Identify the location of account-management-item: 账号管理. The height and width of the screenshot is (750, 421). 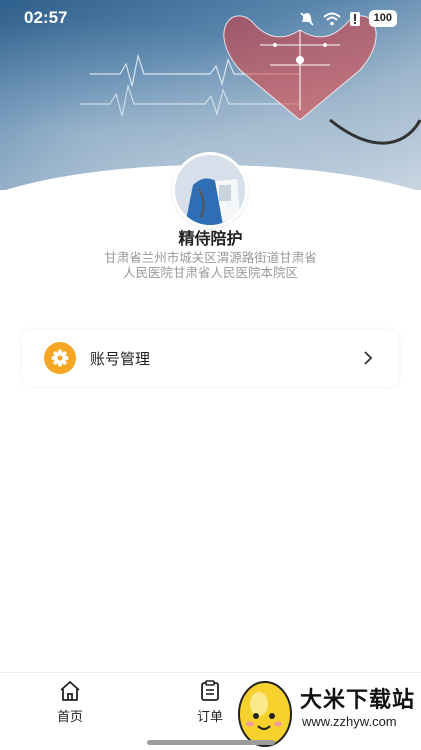
(210, 358).